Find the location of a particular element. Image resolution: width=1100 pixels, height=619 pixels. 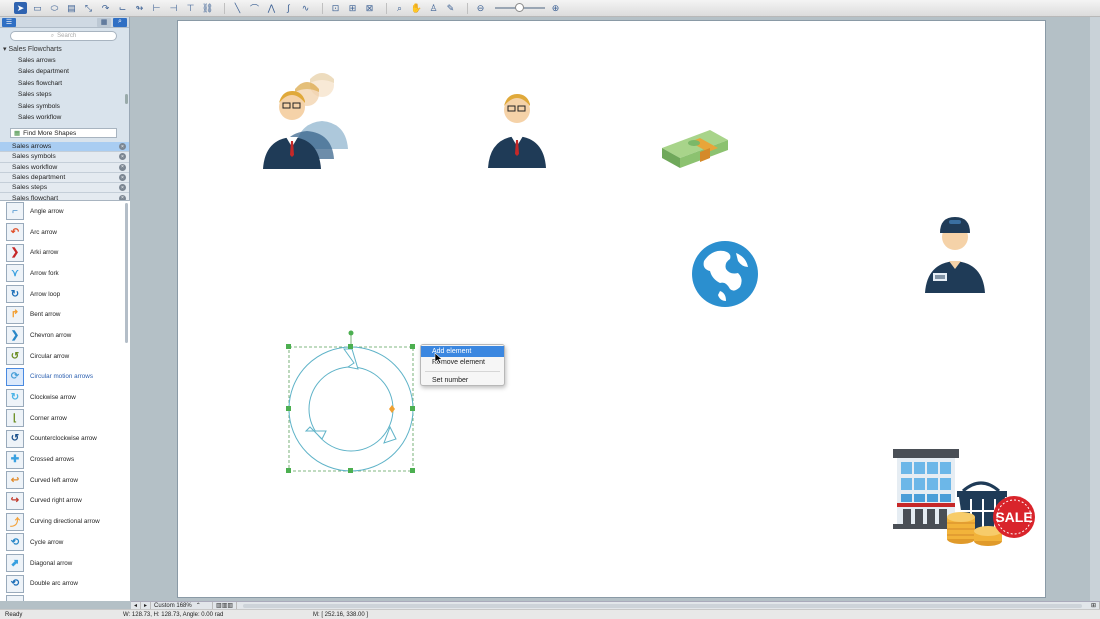

tree-connector3-icon: ⊤ is located at coordinates (190, 8).